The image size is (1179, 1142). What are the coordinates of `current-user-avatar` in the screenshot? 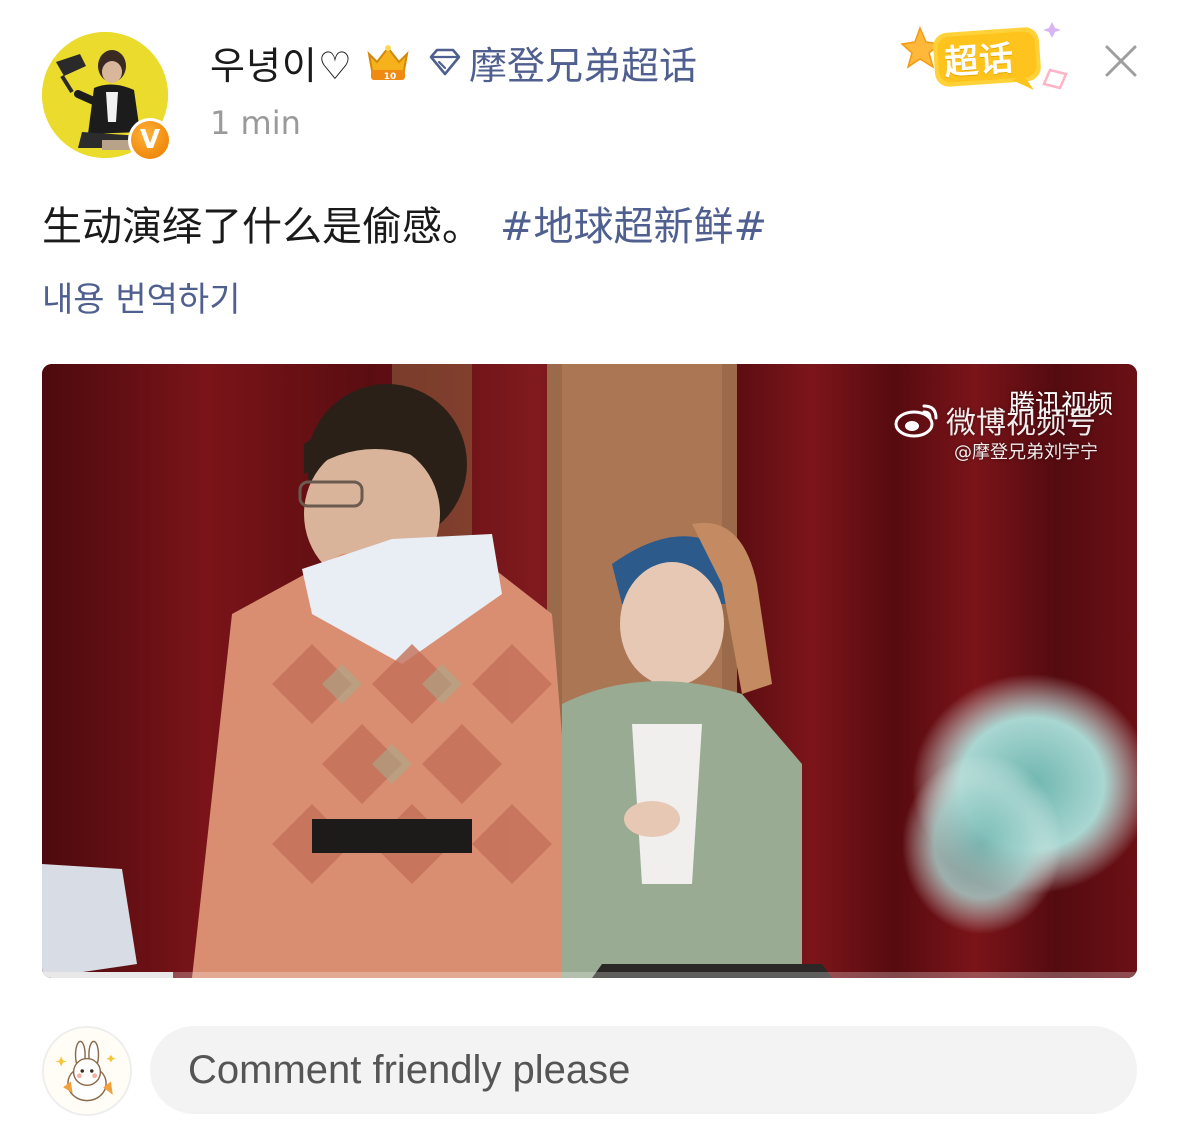 It's located at (87, 1071).